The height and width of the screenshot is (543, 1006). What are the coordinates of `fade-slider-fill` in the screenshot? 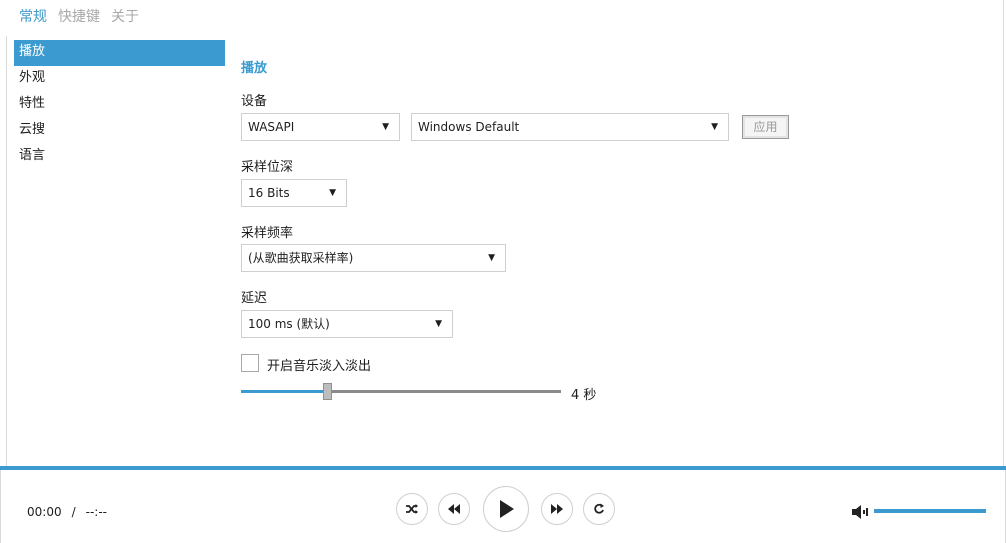 It's located at (284, 391).